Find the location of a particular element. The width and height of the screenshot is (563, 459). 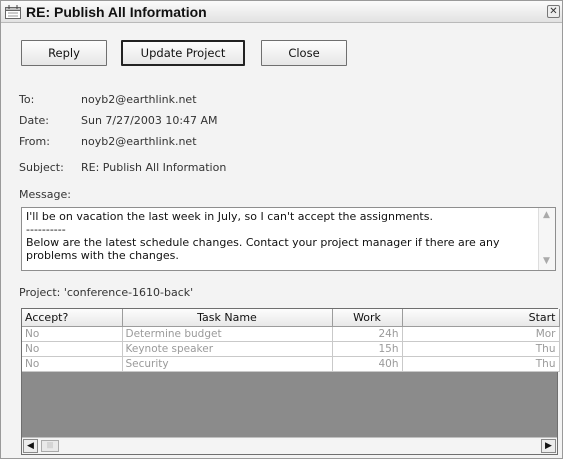

task-name-cell: Security is located at coordinates (227, 364).